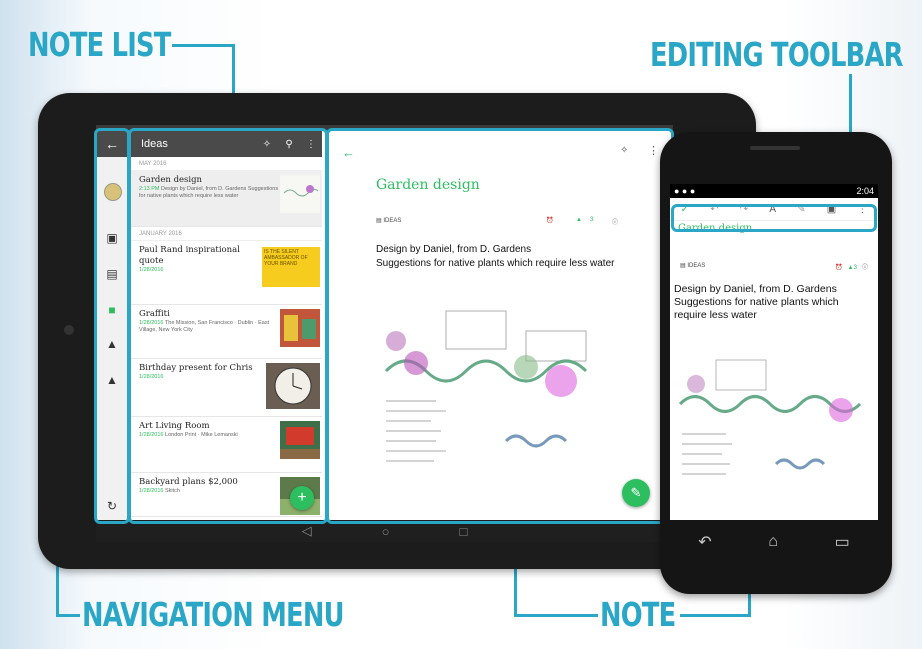  What do you see at coordinates (307, 531) in the screenshot?
I see `back-nav-icon: ◁` at bounding box center [307, 531].